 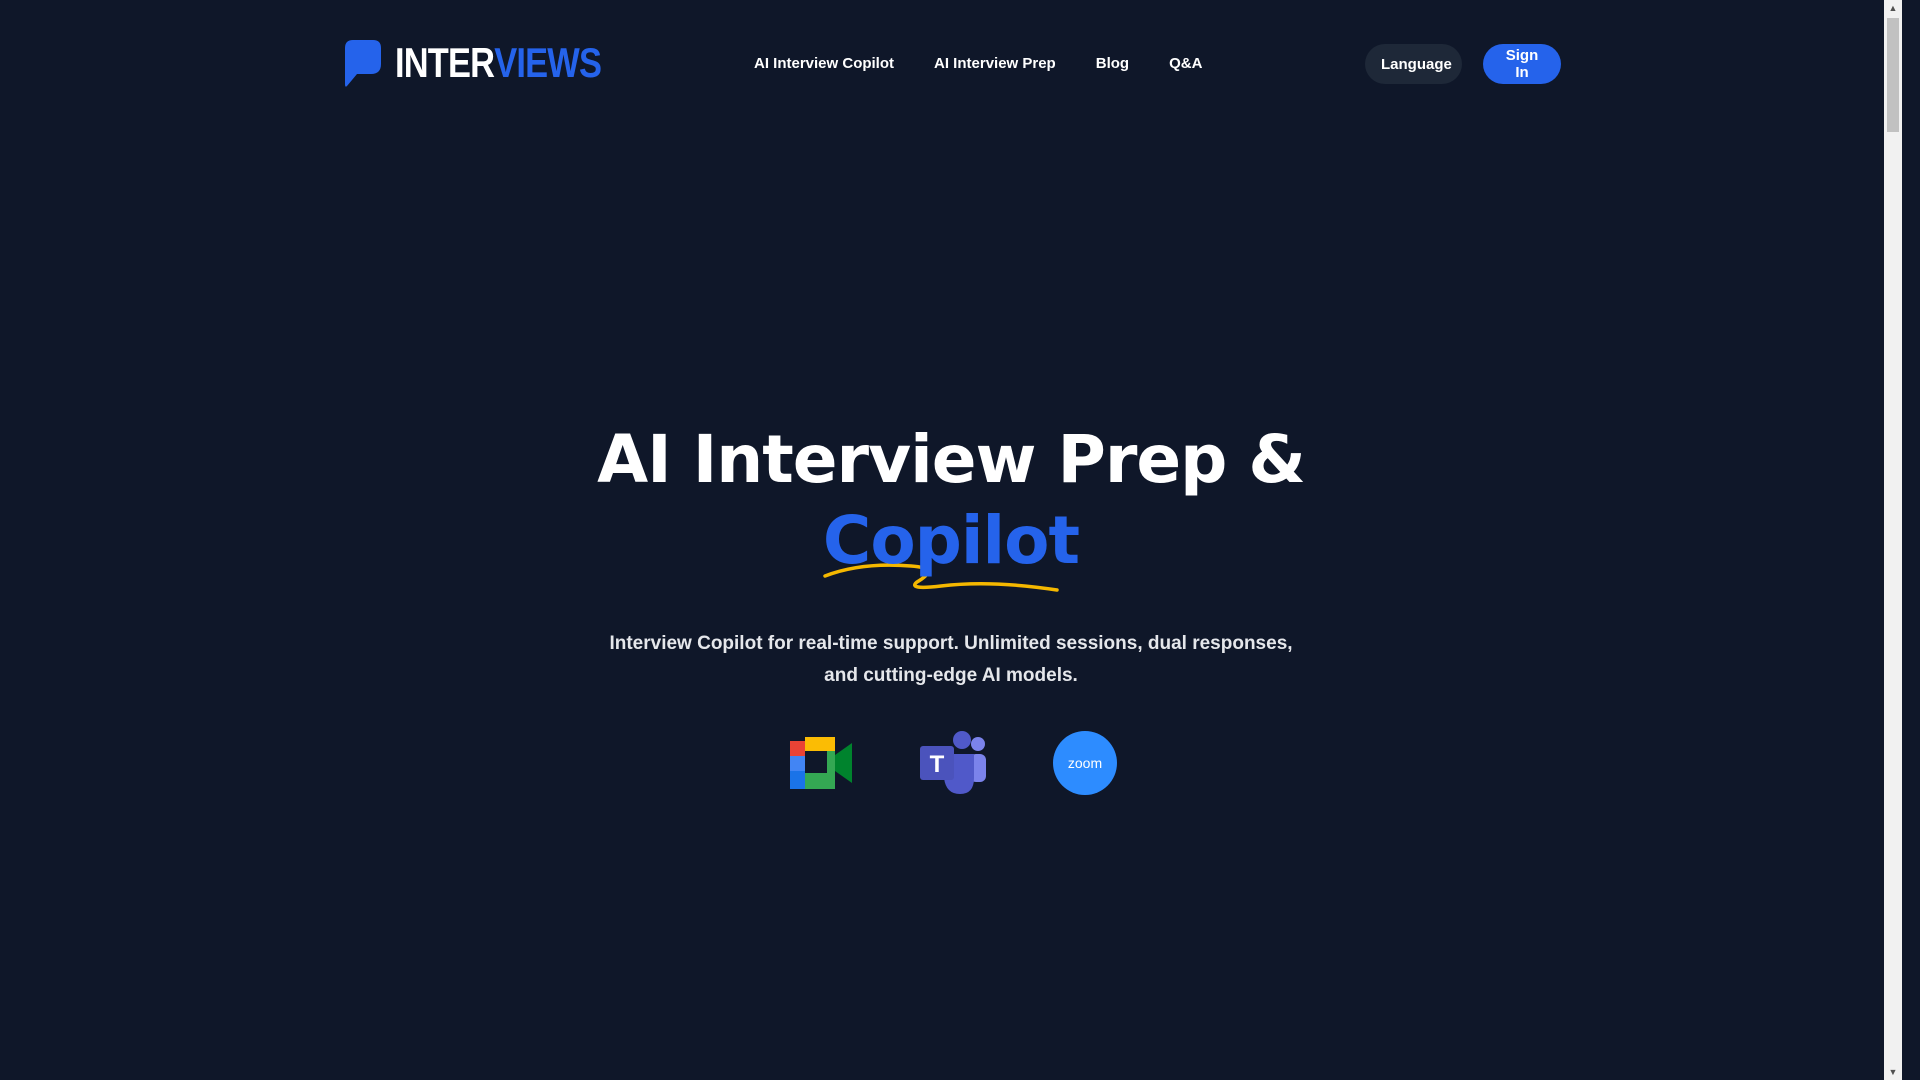 What do you see at coordinates (363, 63) in the screenshot?
I see `speech-bubble-icon` at bounding box center [363, 63].